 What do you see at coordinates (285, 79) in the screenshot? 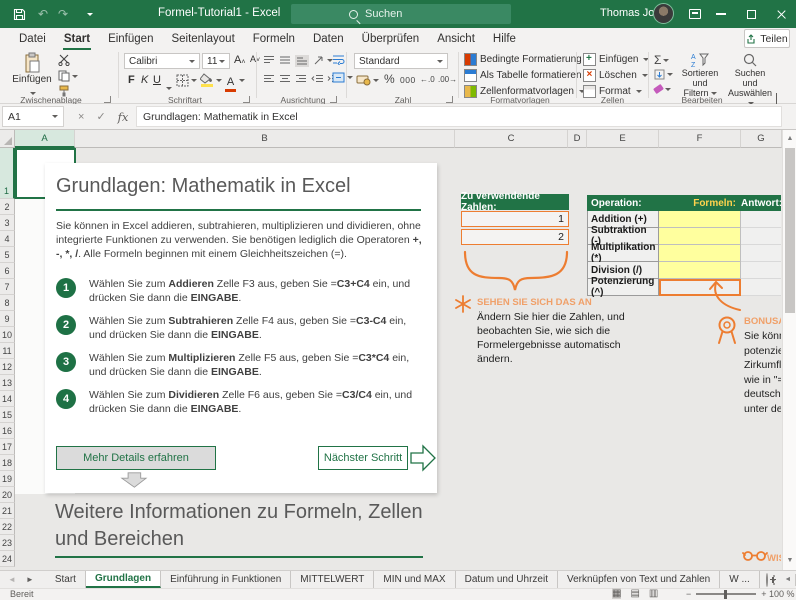
I see `align-center-icon` at bounding box center [285, 79].